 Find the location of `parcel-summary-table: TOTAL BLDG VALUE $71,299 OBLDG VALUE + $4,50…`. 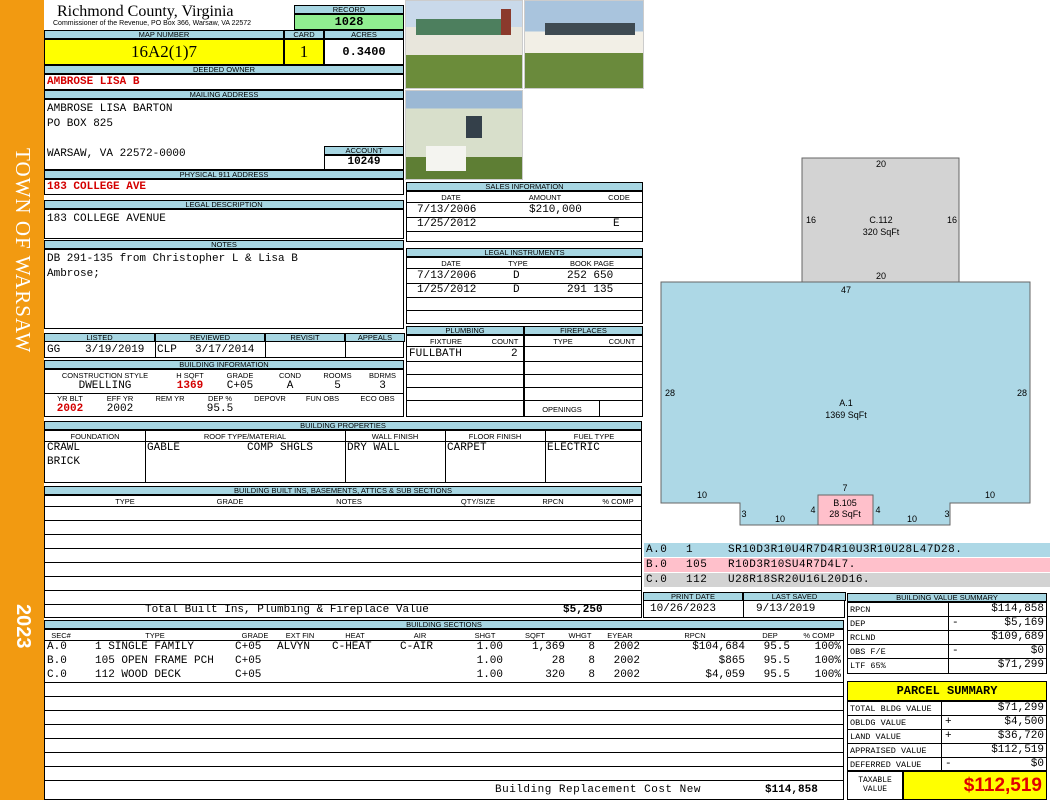

parcel-summary-table: TOTAL BLDG VALUE $71,299 OBLDG VALUE + $4,50… is located at coordinates (947, 736).